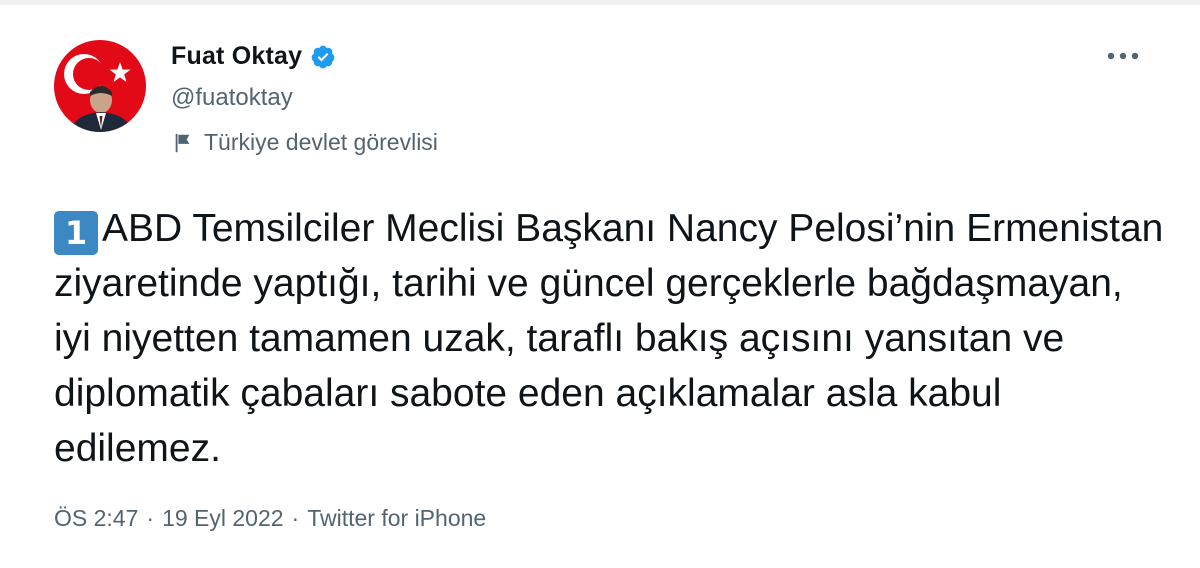 Image resolution: width=1200 pixels, height=568 pixels. I want to click on tweet-source-link: Twitter for iPhone, so click(396, 518).